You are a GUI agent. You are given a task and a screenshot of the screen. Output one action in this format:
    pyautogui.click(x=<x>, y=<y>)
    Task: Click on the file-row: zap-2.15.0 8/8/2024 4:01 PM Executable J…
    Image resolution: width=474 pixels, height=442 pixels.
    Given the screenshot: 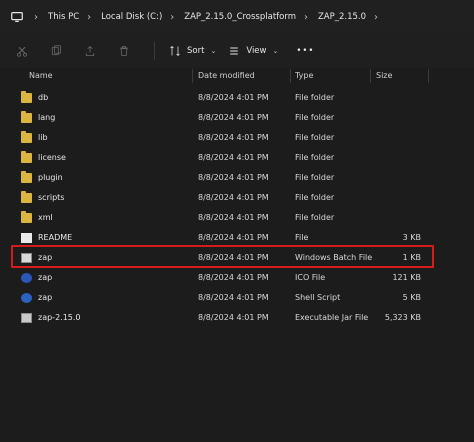 What is the action you would take?
    pyautogui.click(x=237, y=318)
    